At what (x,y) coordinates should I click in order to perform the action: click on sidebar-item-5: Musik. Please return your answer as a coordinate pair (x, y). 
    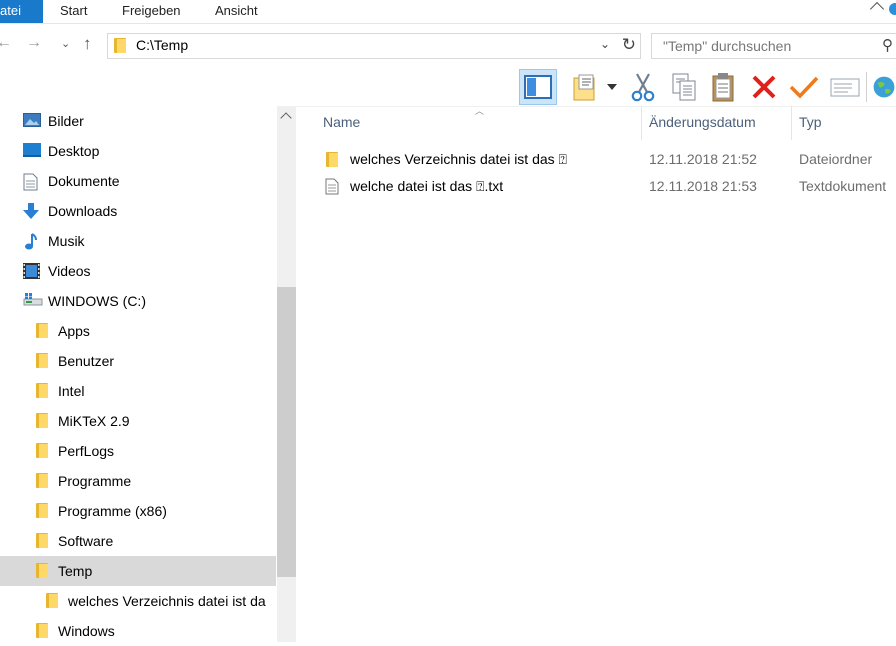
    Looking at the image, I should click on (138, 241).